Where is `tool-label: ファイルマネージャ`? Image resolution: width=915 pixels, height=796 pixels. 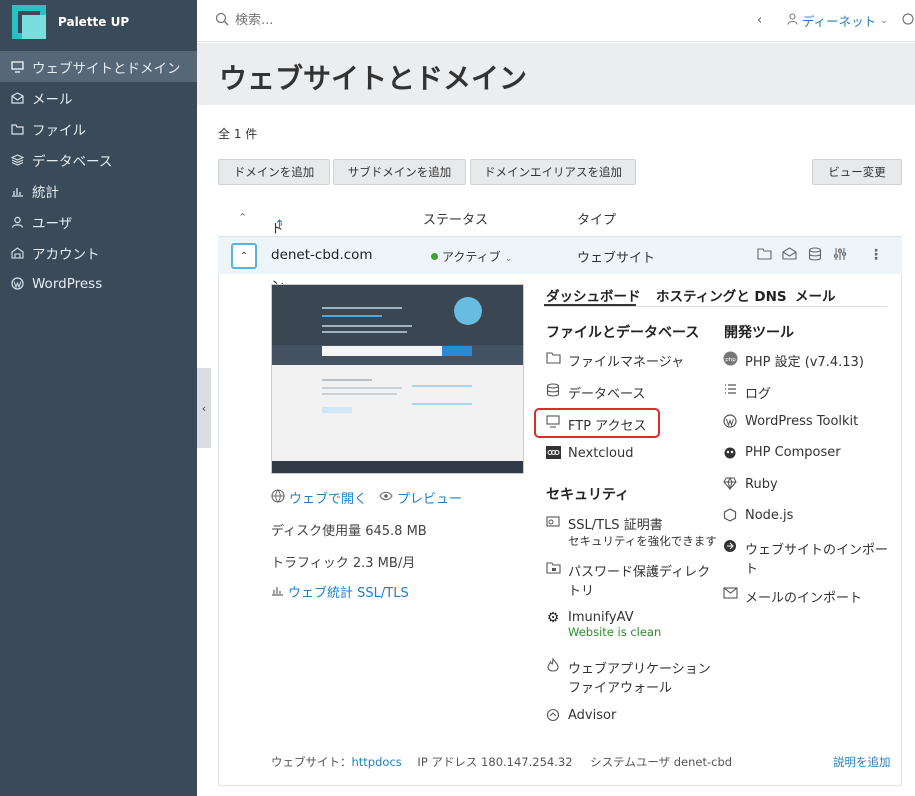 tool-label: ファイルマネージャ is located at coordinates (626, 362).